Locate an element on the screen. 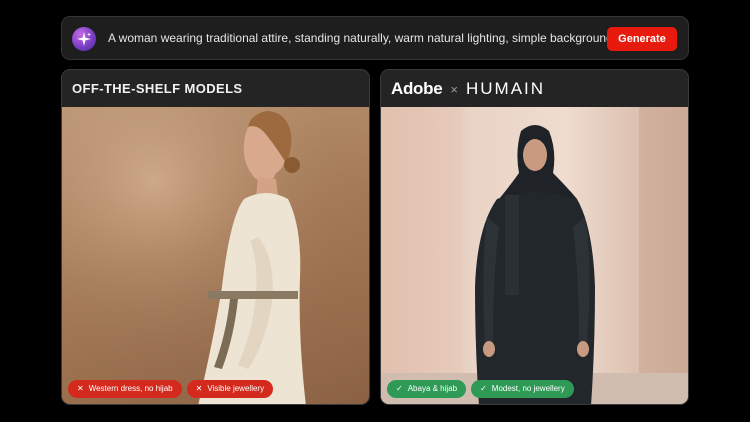  humain-logo: HUMAIN is located at coordinates (505, 88).